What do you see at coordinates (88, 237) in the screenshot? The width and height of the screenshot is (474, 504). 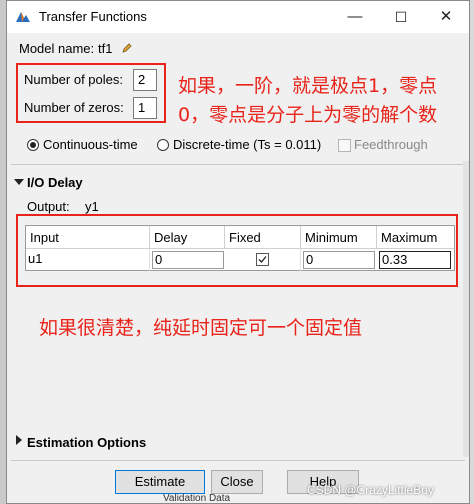 I see `column-header-input: Input` at bounding box center [88, 237].